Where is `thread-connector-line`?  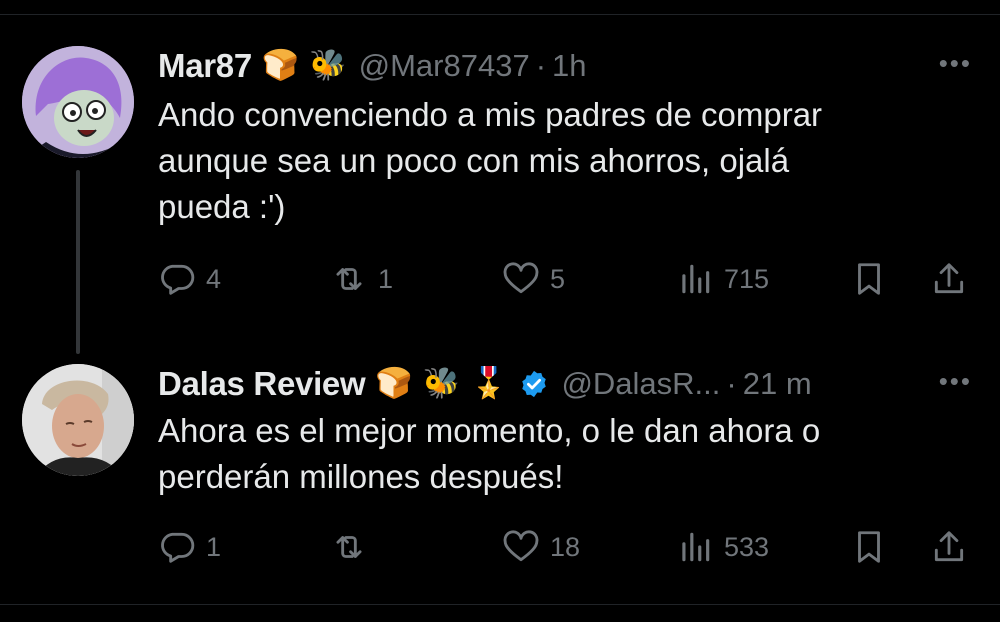 thread-connector-line is located at coordinates (78, 262).